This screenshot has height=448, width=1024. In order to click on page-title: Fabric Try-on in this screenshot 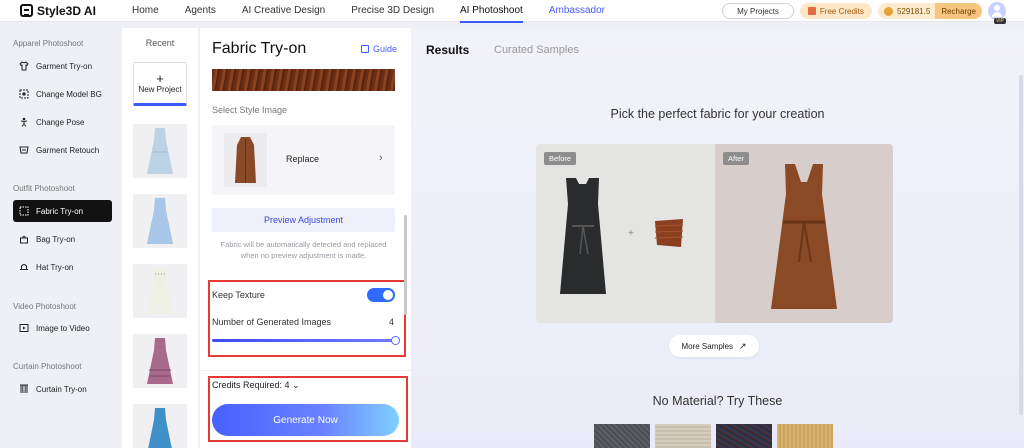, I will do `click(259, 48)`.